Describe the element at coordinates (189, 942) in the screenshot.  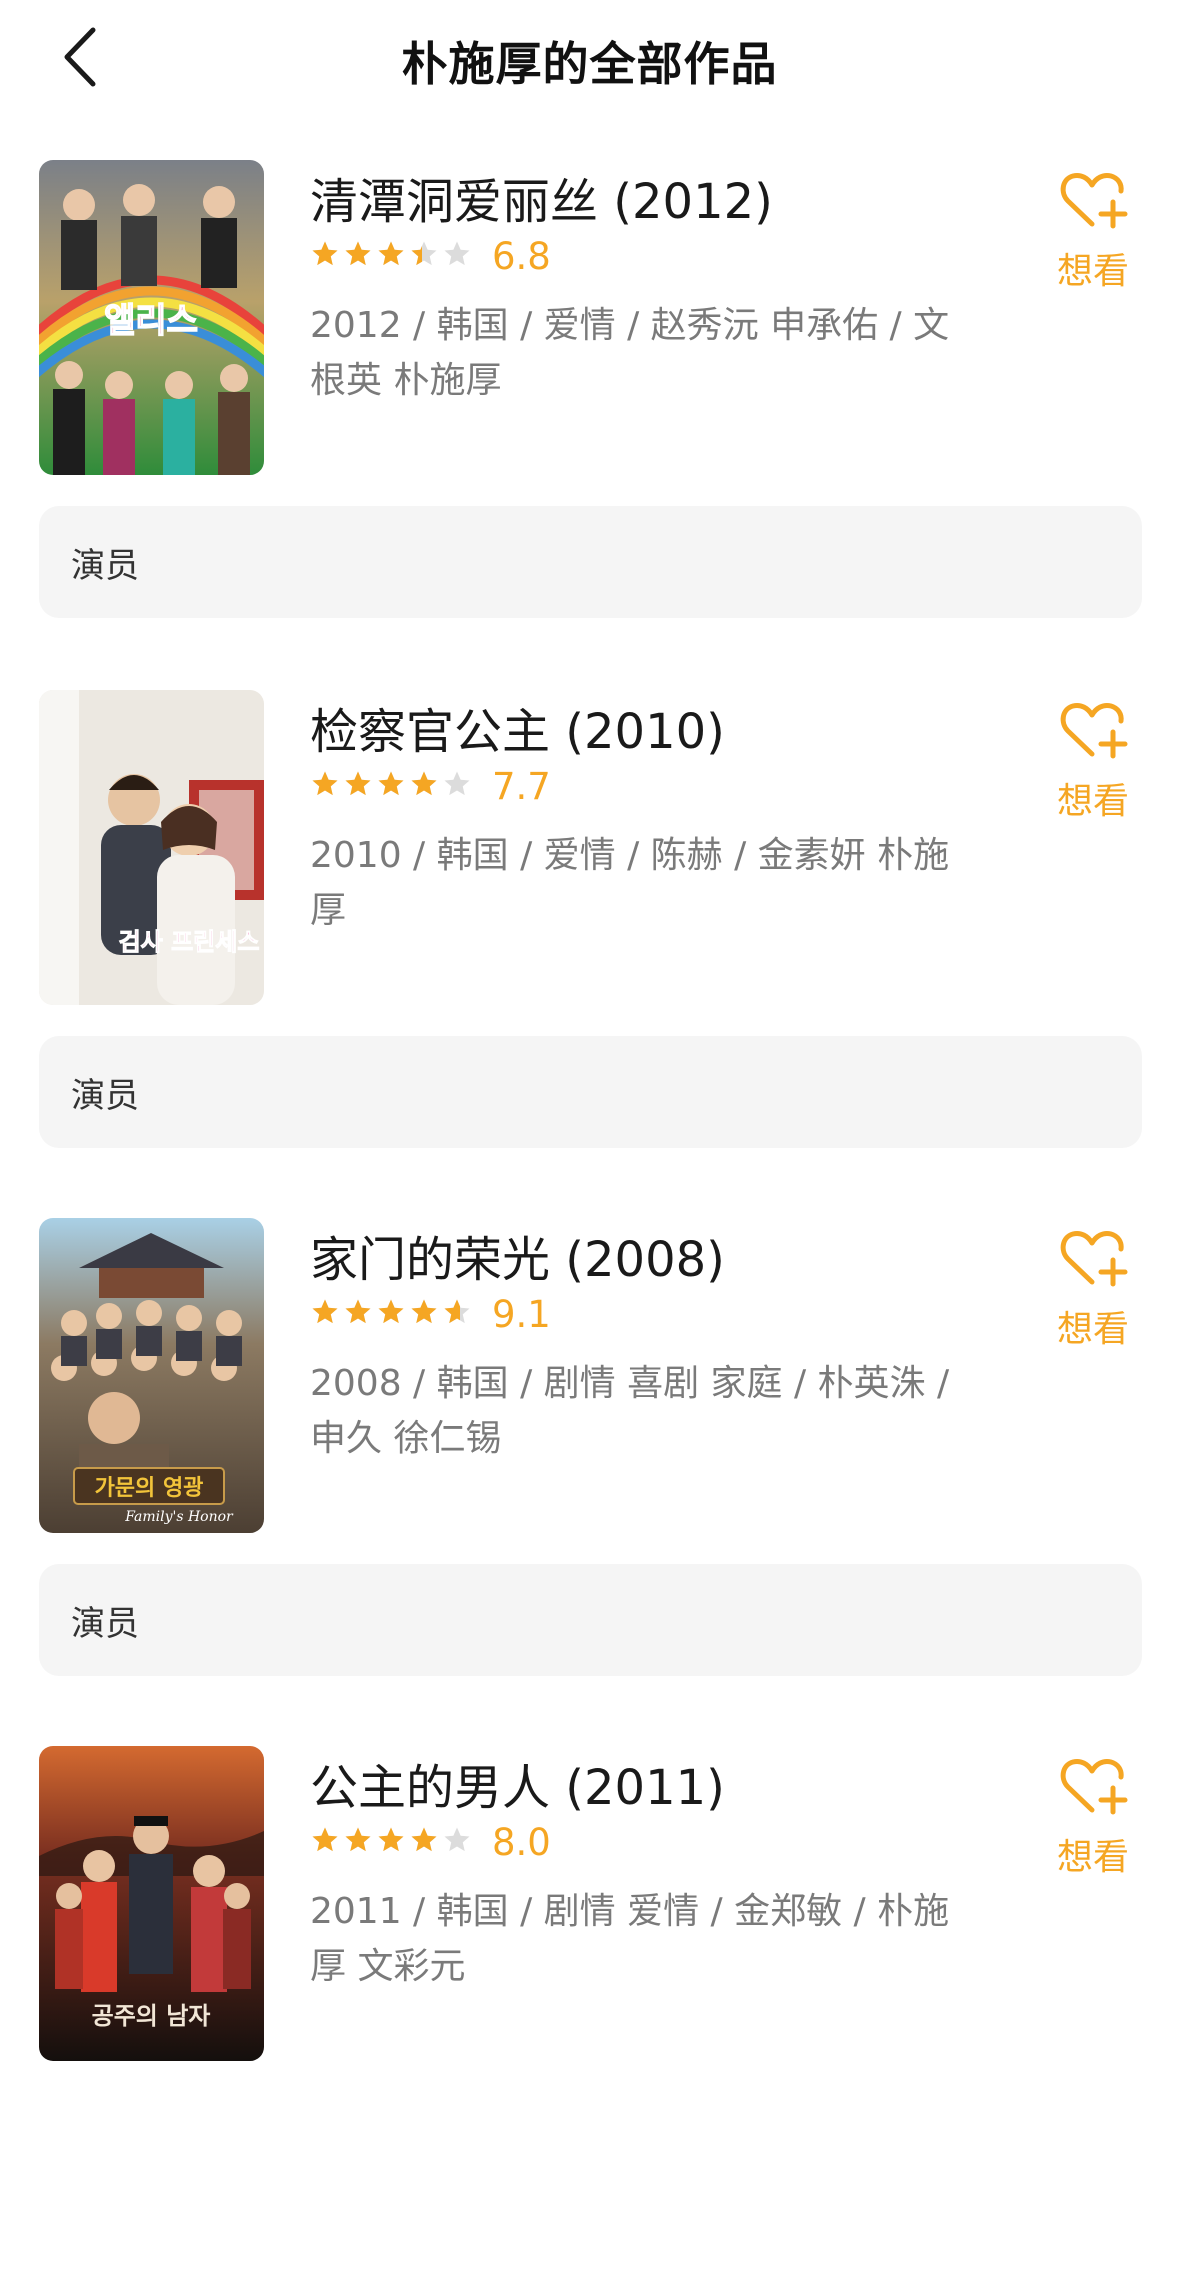
I see `svg-text: 검사 프린세스` at that location.